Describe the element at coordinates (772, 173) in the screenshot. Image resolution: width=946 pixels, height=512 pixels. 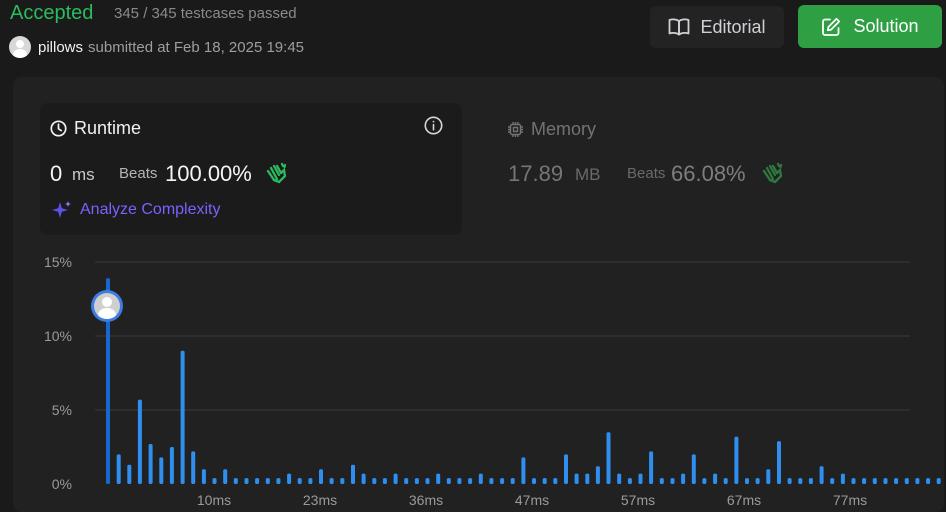
I see `clap-icon-muted` at that location.